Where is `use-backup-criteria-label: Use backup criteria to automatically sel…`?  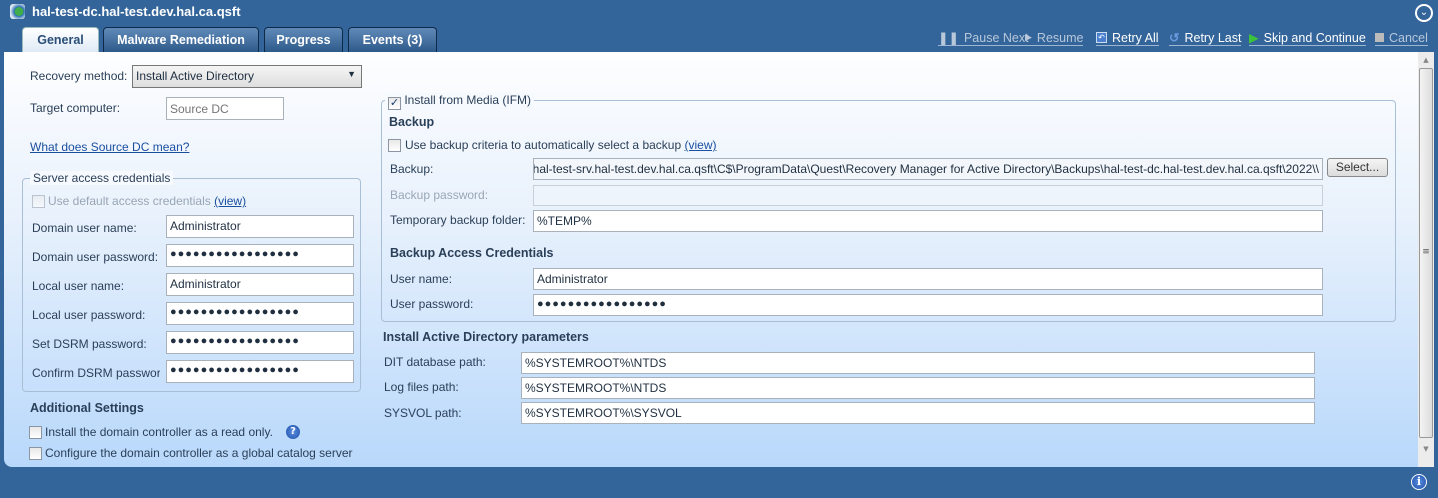 use-backup-criteria-label: Use backup criteria to automatically sel… is located at coordinates (561, 145).